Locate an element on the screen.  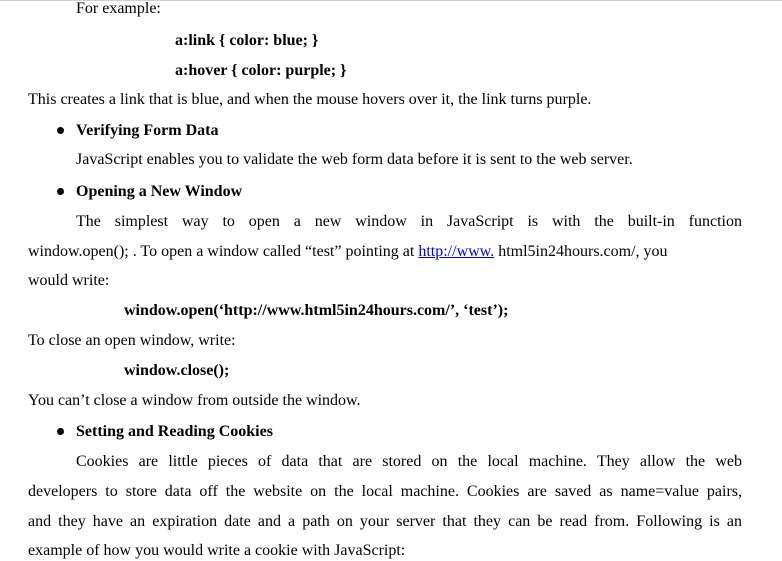
for-example-text: For example: is located at coordinates (118, 8).